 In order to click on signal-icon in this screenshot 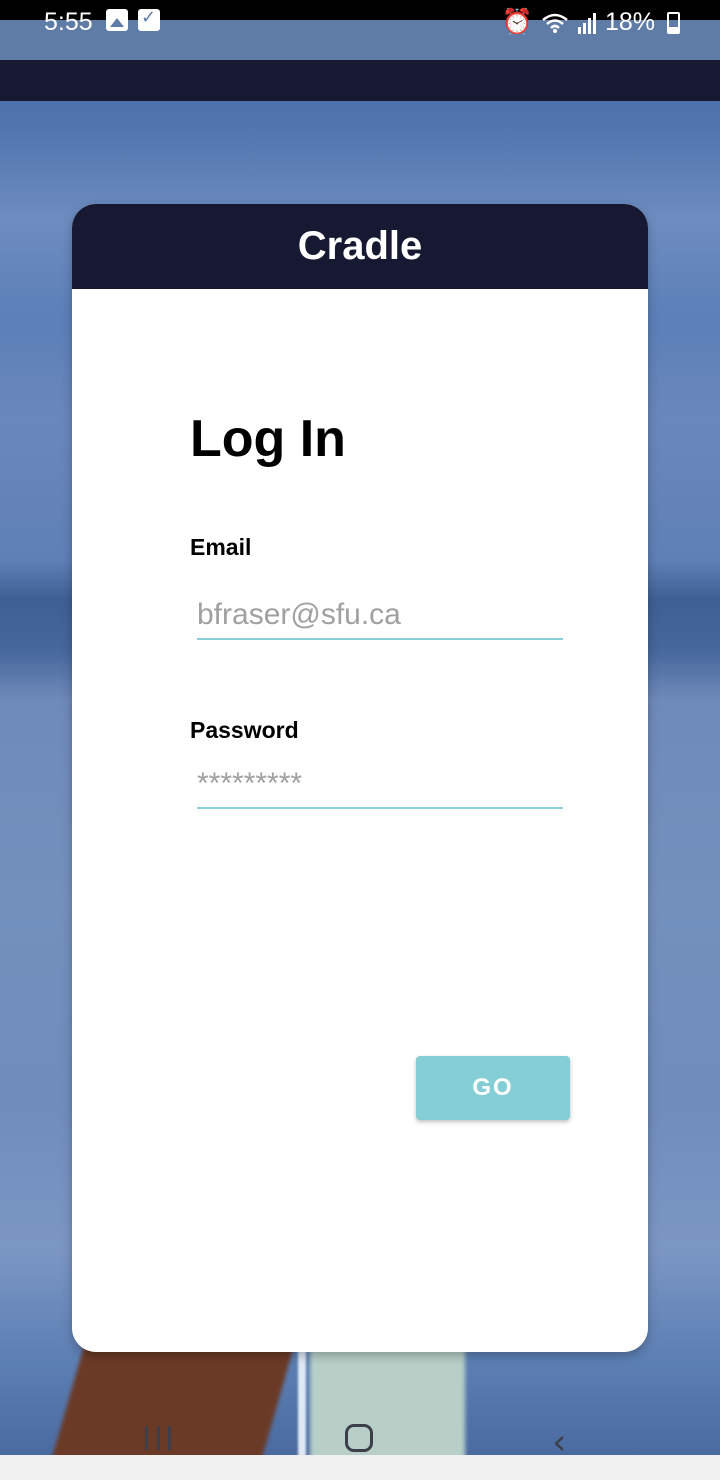, I will do `click(586, 23)`.